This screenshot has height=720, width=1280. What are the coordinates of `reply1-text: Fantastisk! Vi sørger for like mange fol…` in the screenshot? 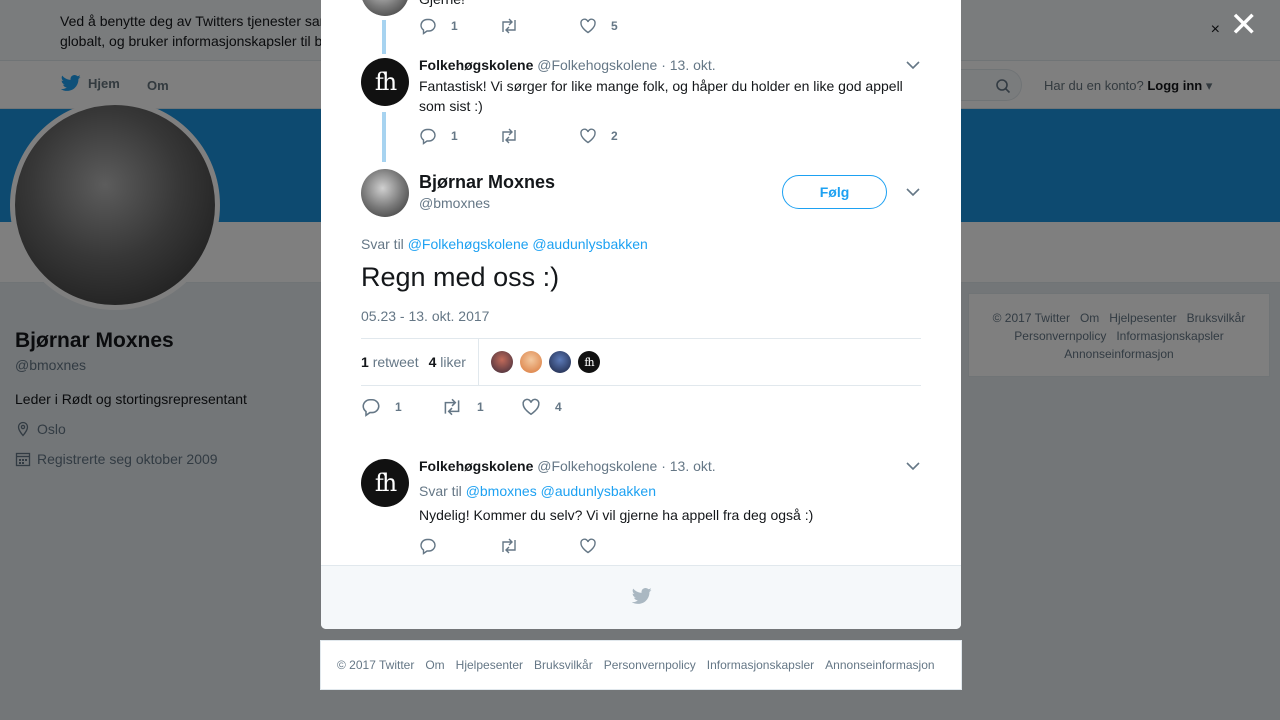 It's located at (661, 96).